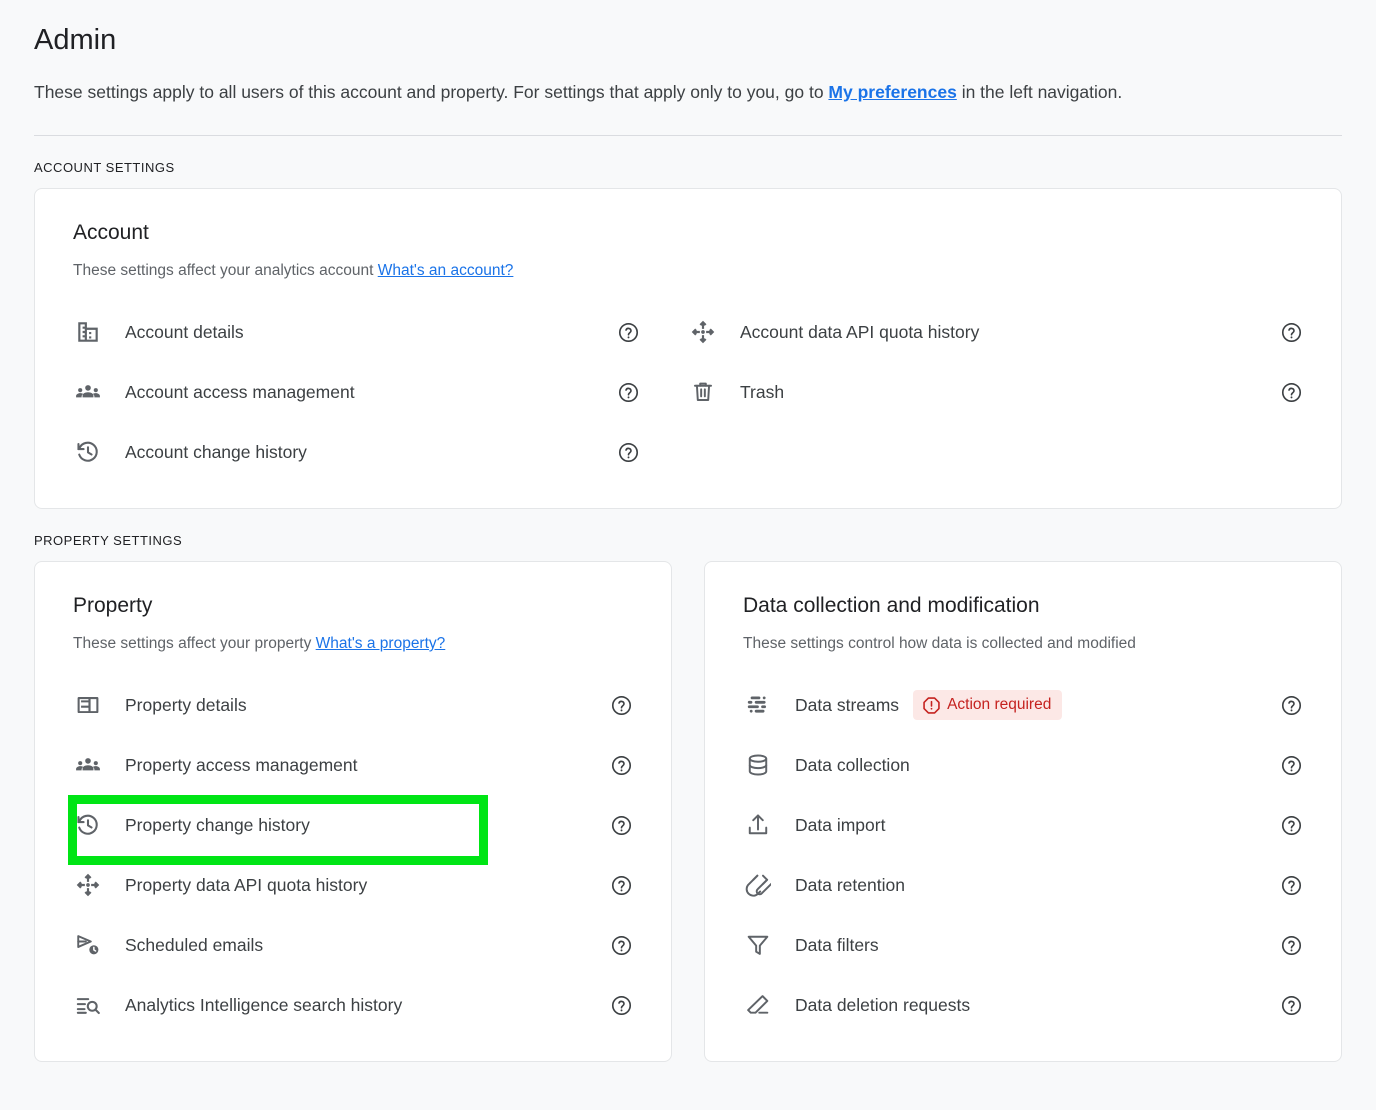 The width and height of the screenshot is (1376, 1110). I want to click on header-divider, so click(688, 135).